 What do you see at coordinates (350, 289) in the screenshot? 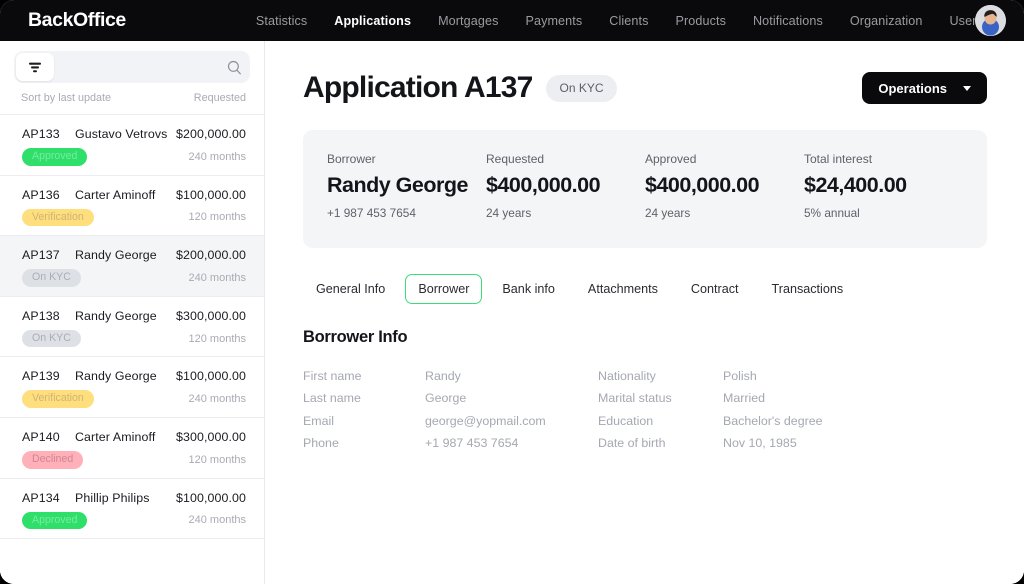
I see `tab-general-info: General Info` at bounding box center [350, 289].